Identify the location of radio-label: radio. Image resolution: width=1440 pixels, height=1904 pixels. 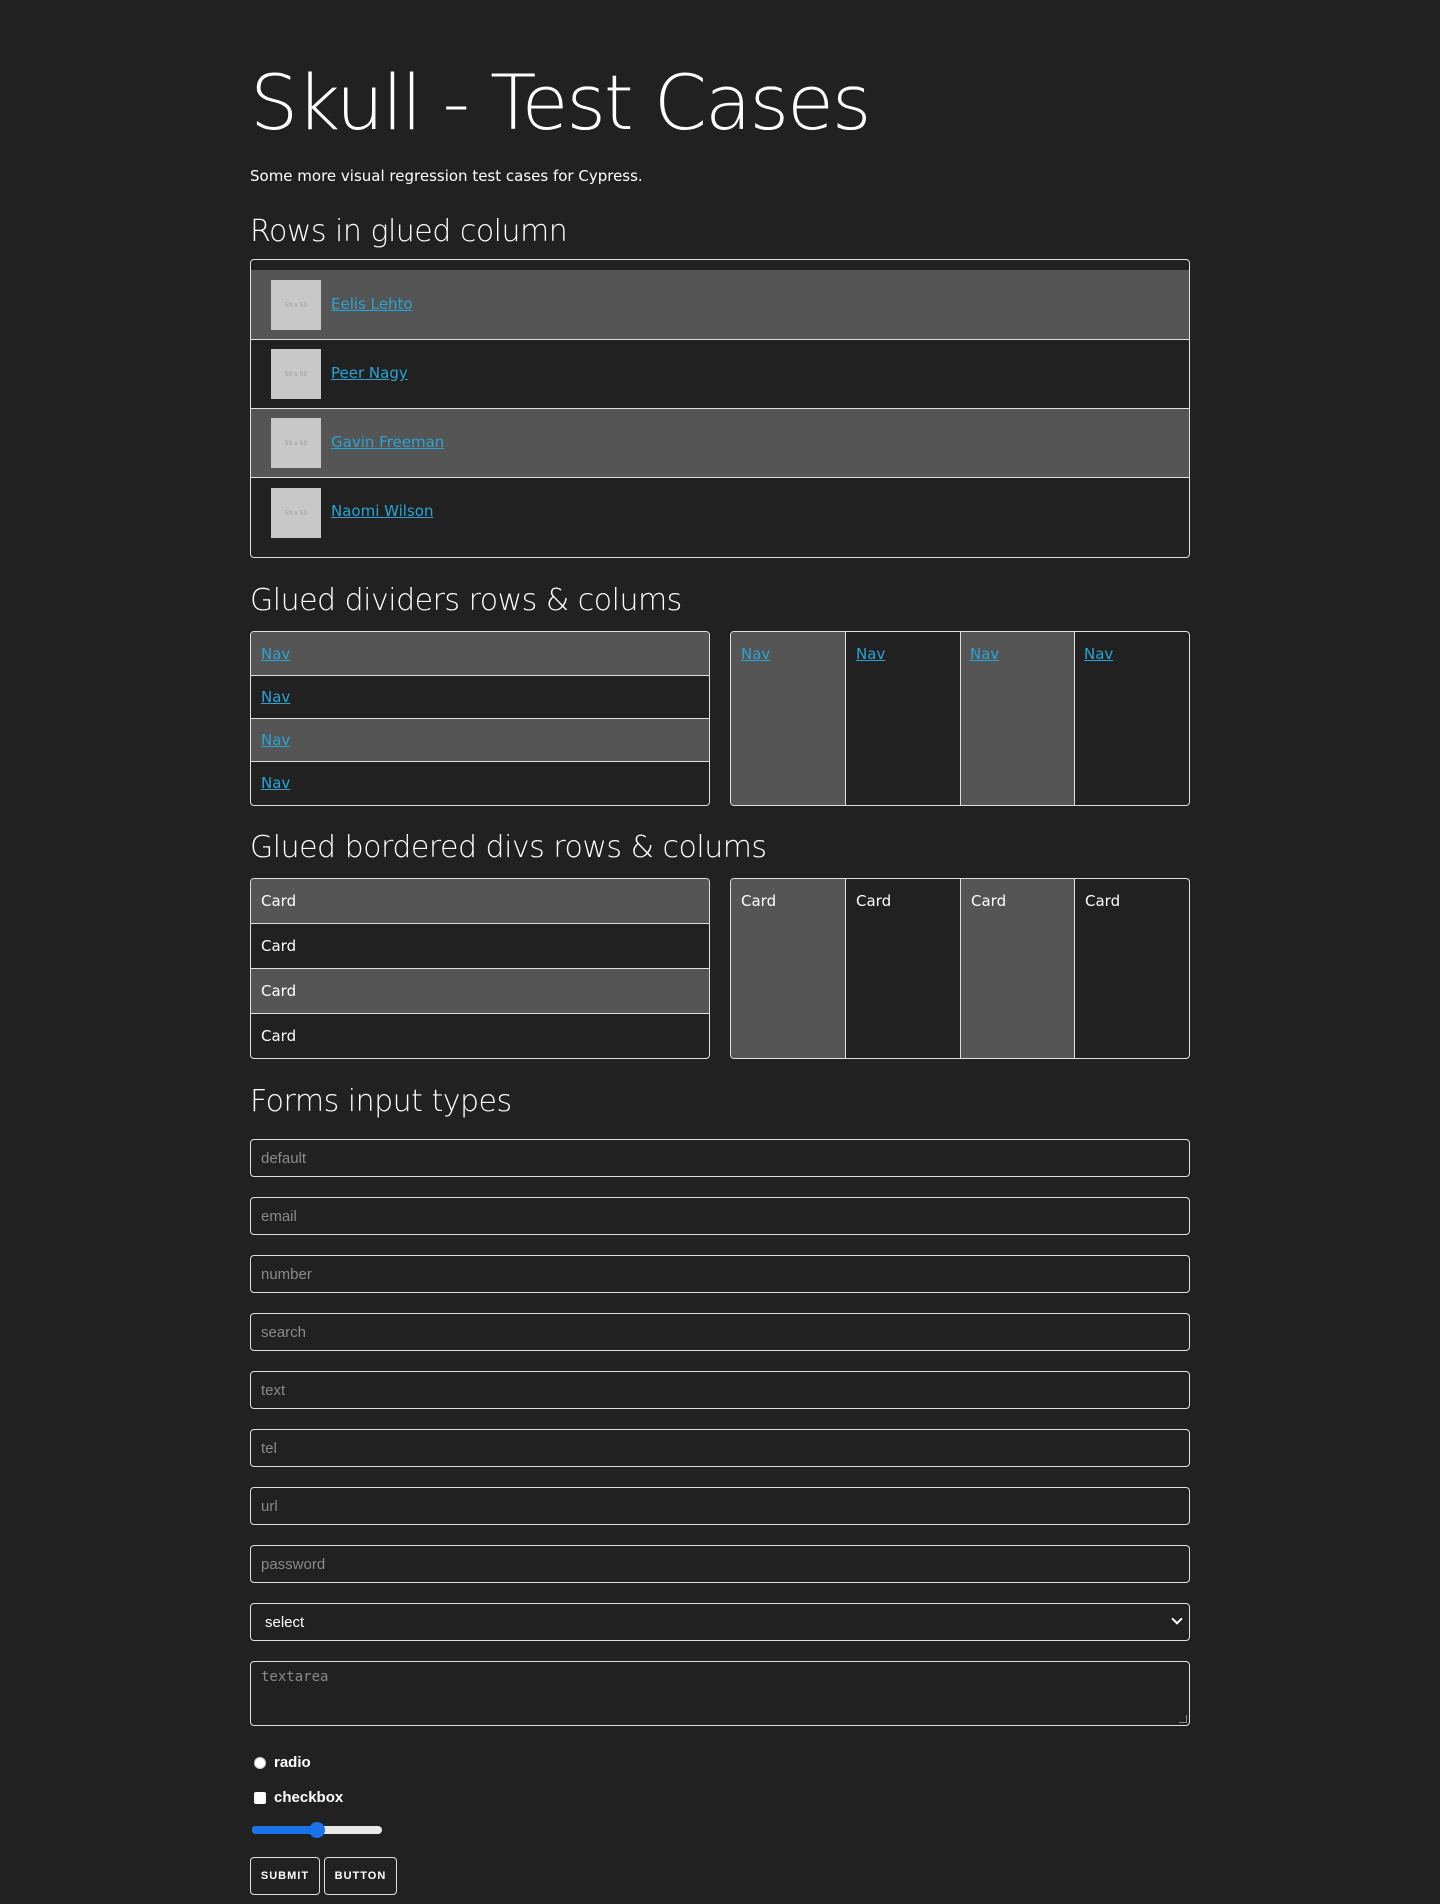
(292, 1762).